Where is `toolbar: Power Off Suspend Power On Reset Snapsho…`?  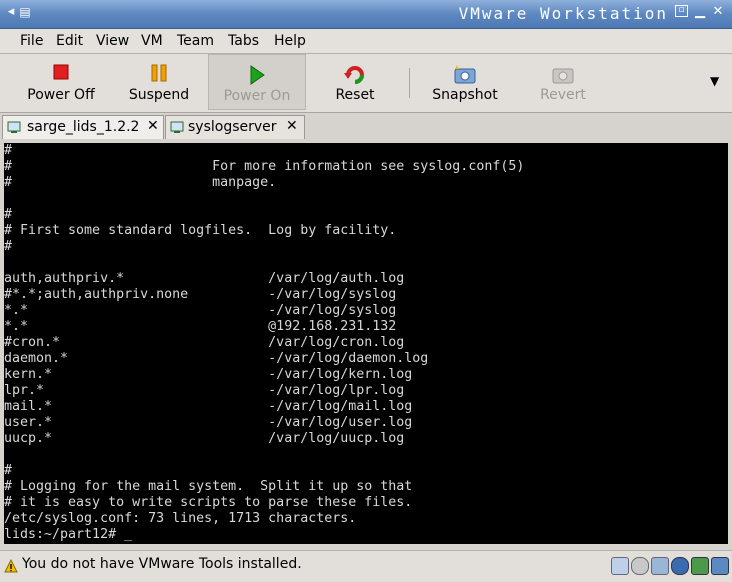 toolbar: Power Off Suspend Power On Reset Snapsho… is located at coordinates (366, 83).